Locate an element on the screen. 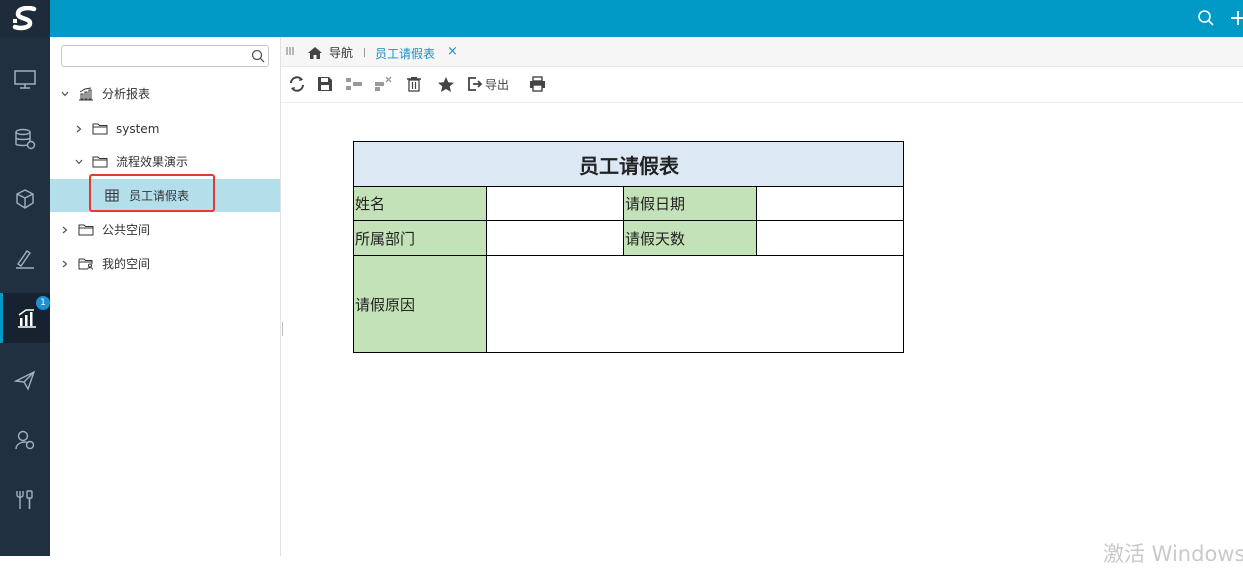 This screenshot has width=1243, height=568. favorite-button is located at coordinates (446, 84).